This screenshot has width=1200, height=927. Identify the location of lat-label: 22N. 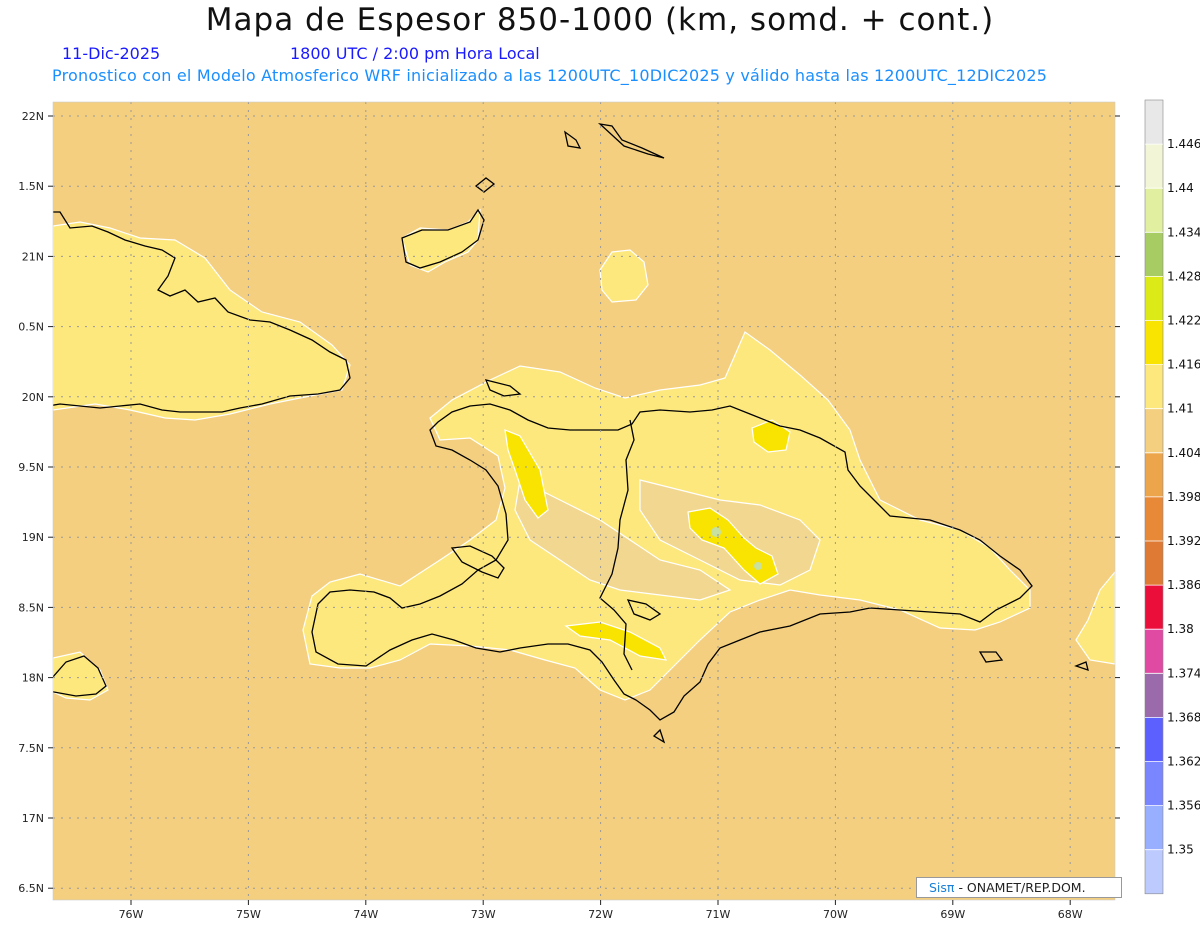
(33, 116).